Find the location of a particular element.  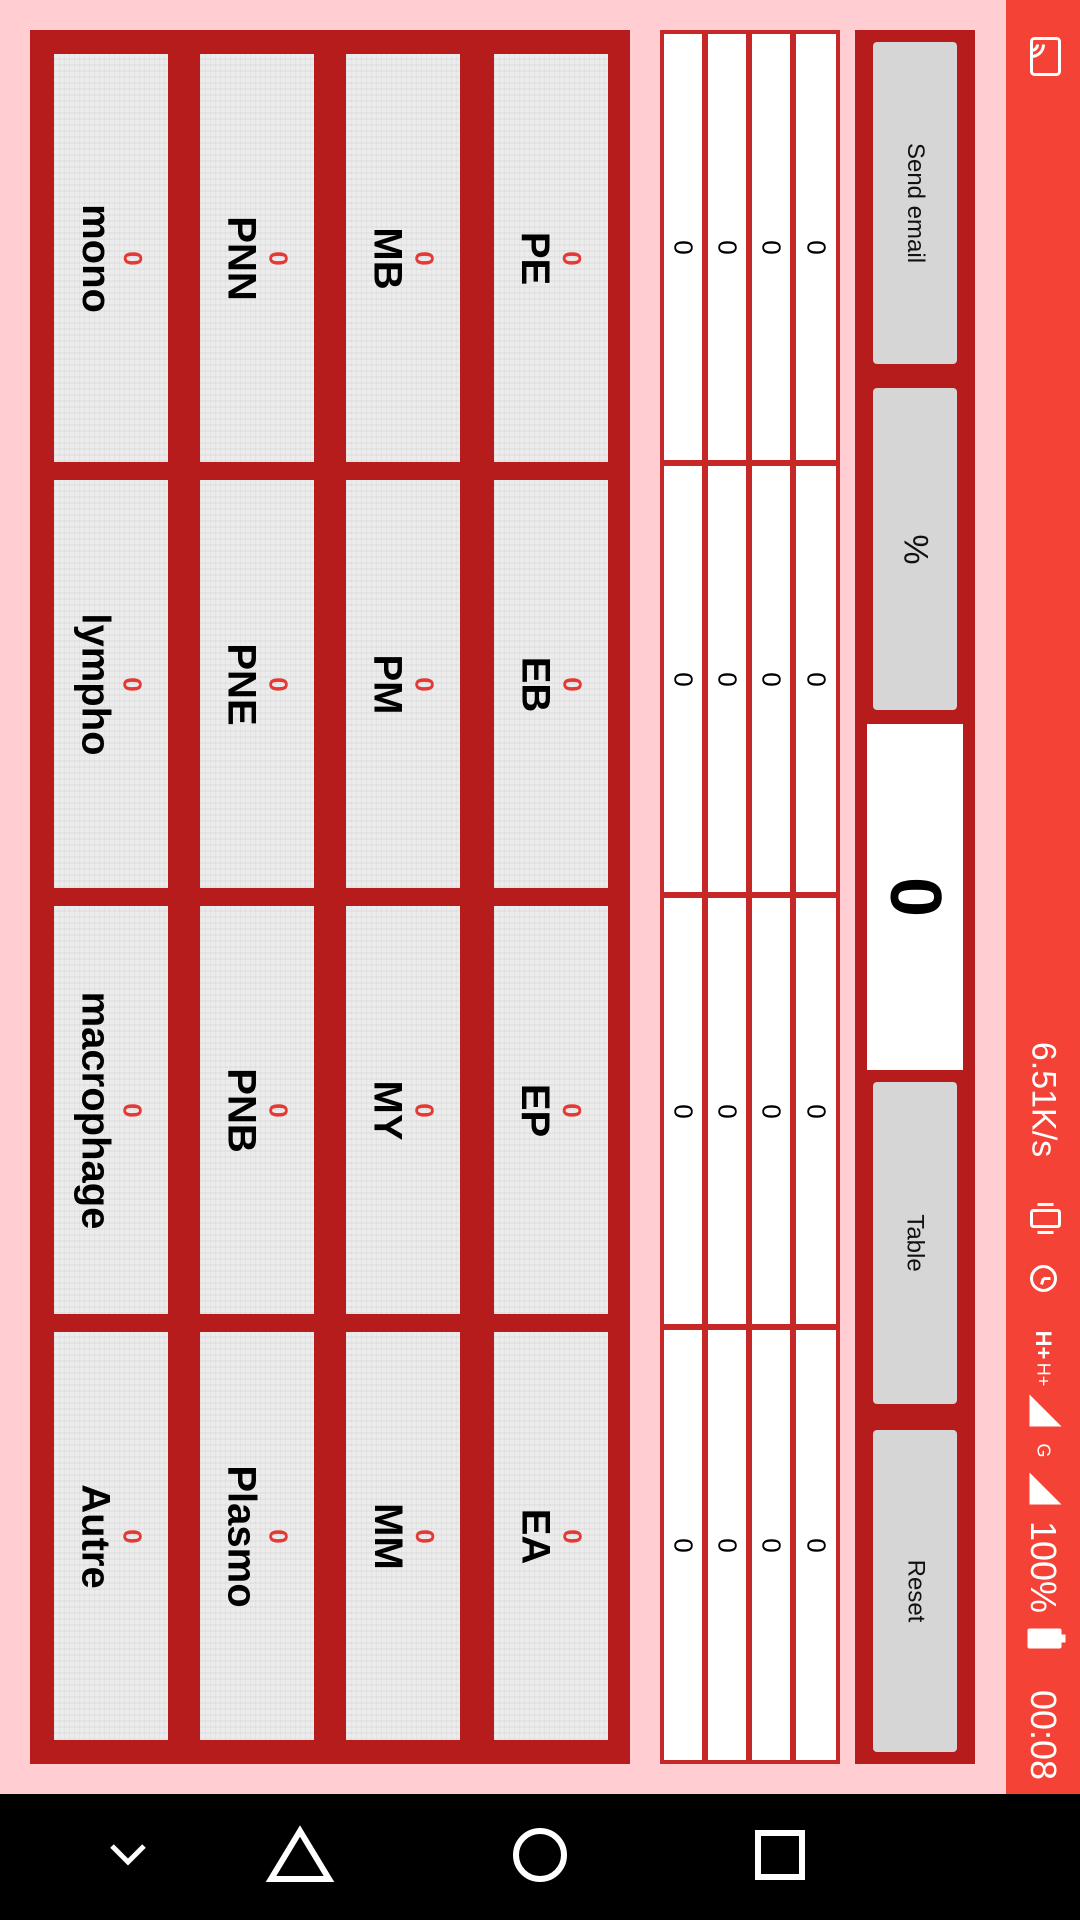

counter-tile-plasmo: 0 Plasmo is located at coordinates (257, 1536).